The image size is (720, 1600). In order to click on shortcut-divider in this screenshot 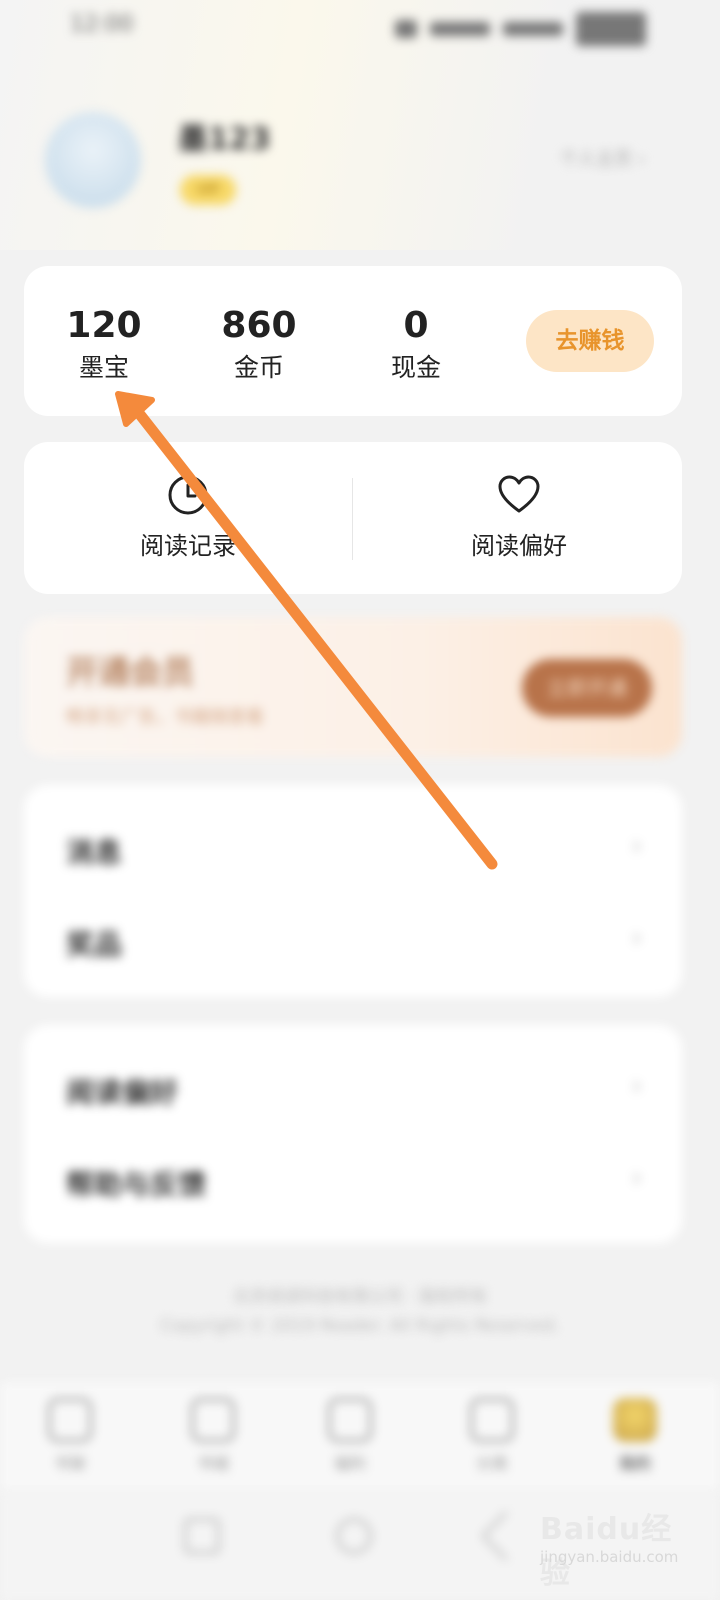, I will do `click(352, 519)`.